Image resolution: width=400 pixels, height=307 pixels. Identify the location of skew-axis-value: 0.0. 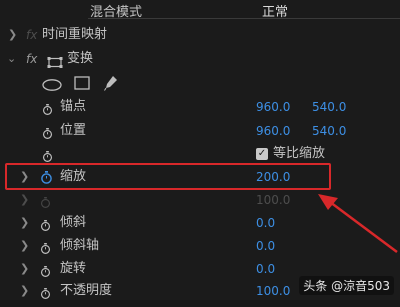
(265, 246).